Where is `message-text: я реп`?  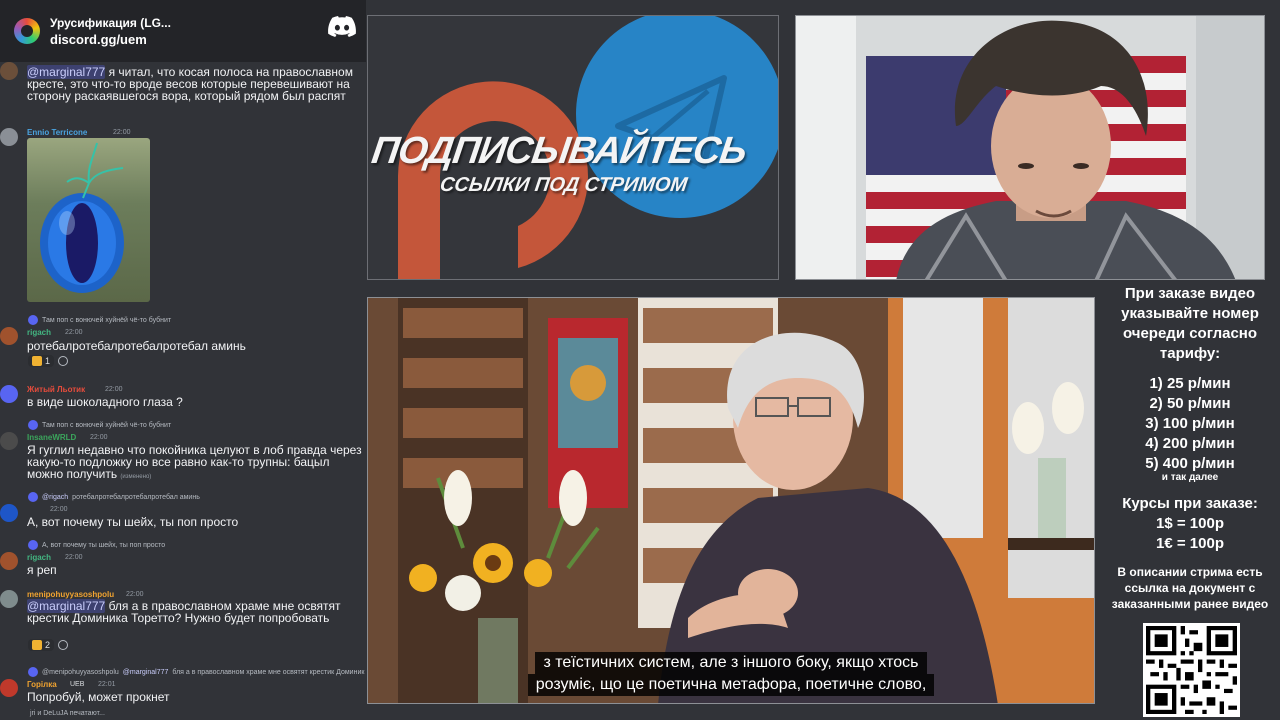
message-text: я реп is located at coordinates (42, 570).